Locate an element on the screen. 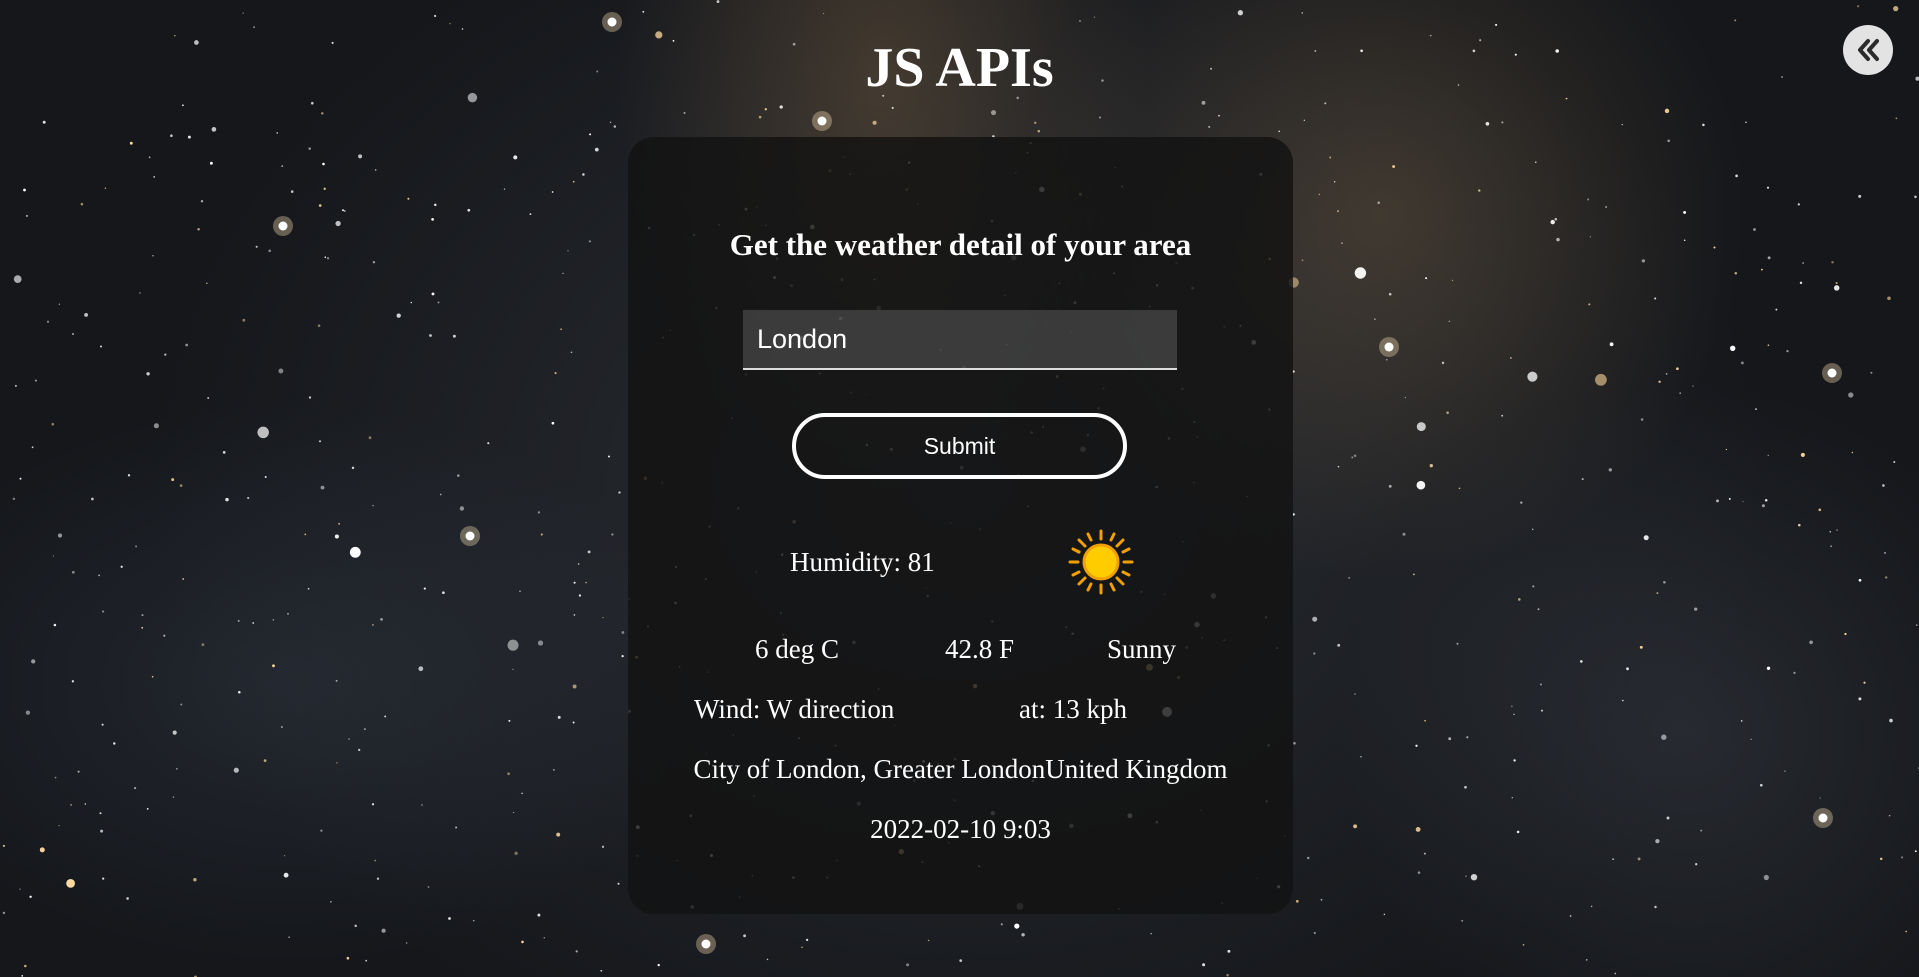 The image size is (1919, 977). card-heading: Get the weather detail of your area is located at coordinates (960, 244).